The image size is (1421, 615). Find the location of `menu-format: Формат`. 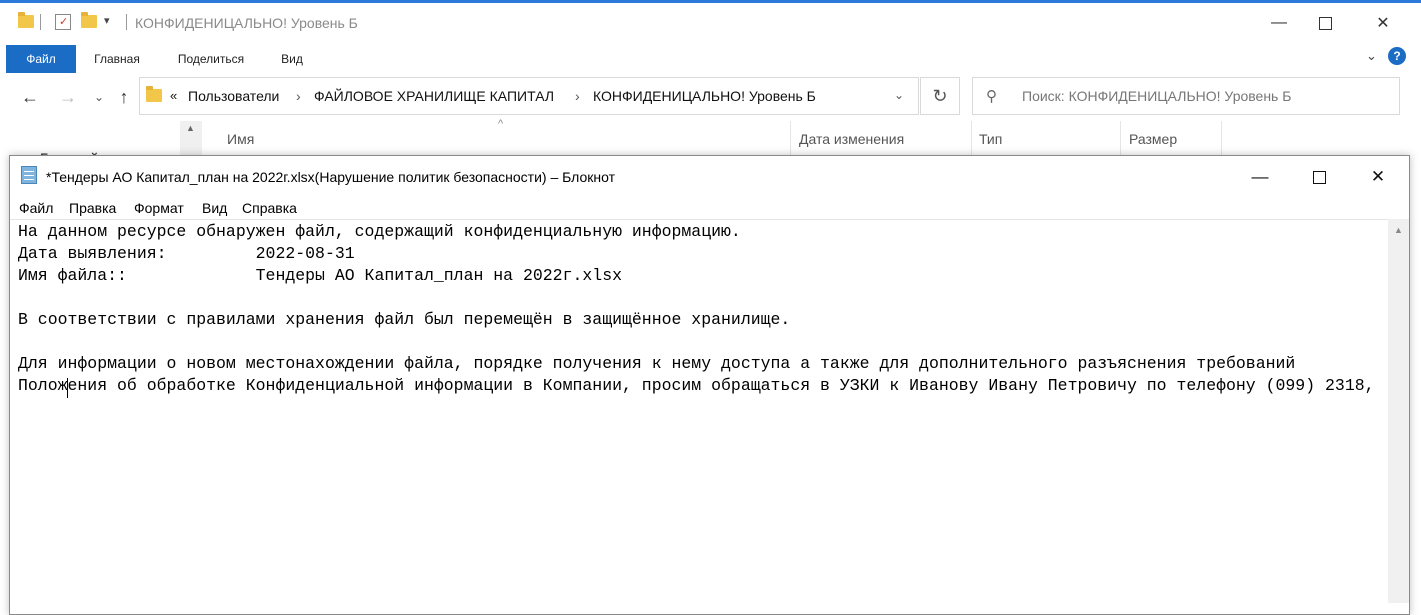

menu-format: Формат is located at coordinates (159, 208).